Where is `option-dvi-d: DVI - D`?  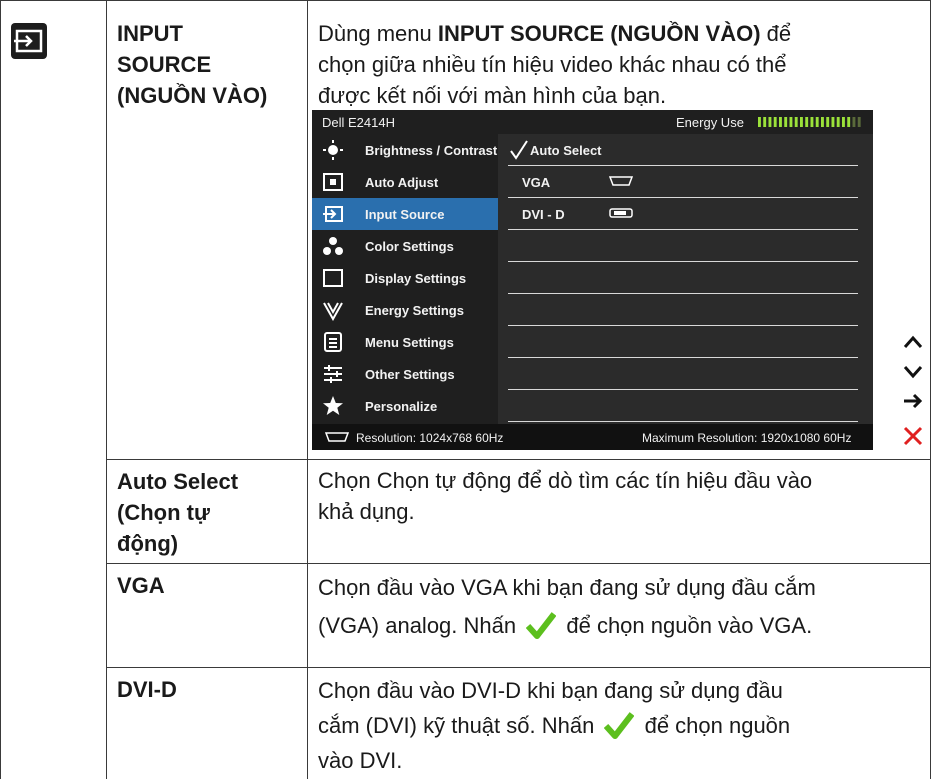 option-dvi-d: DVI - D is located at coordinates (683, 214).